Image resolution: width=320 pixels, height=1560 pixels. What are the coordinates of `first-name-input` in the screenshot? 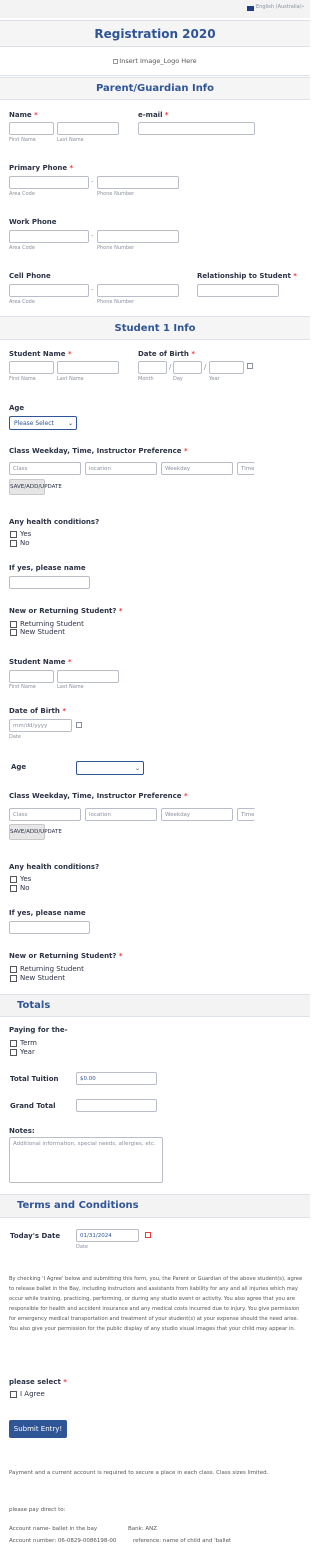 It's located at (31, 128).